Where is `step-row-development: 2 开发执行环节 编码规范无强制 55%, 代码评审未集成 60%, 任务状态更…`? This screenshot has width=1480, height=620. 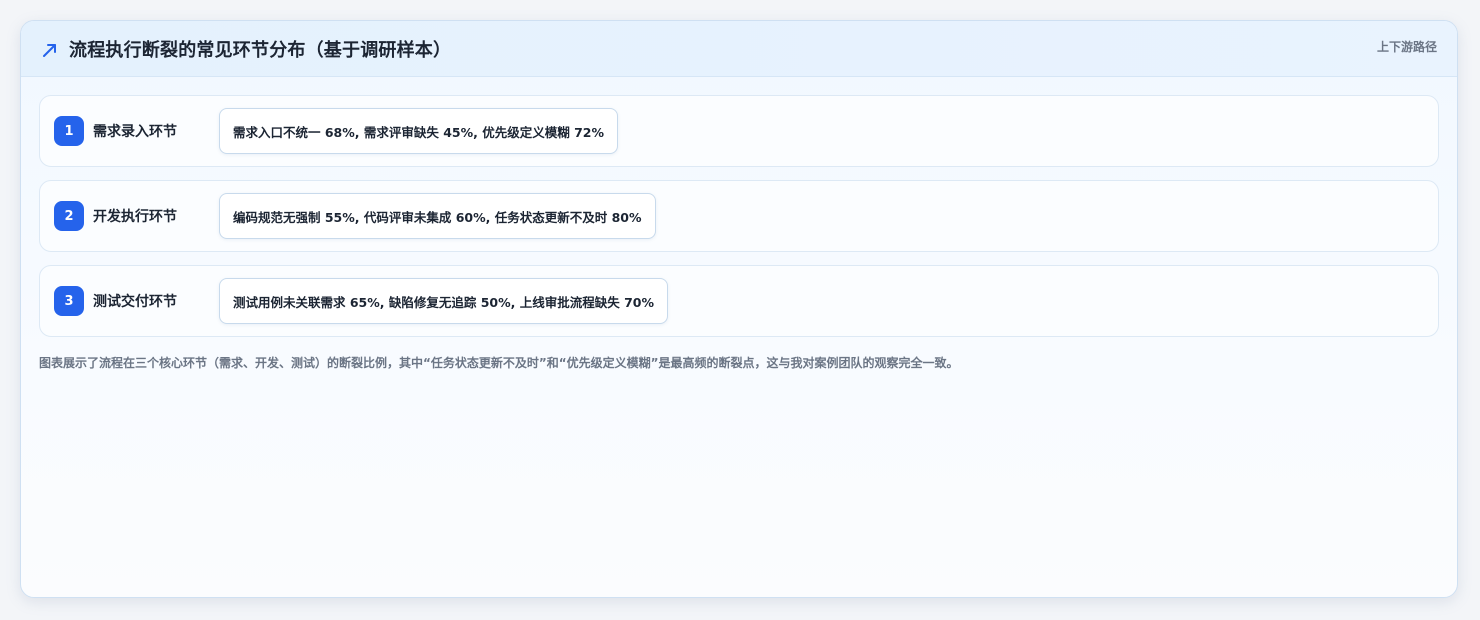 step-row-development: 2 开发执行环节 编码规范无强制 55%, 代码评审未集成 60%, 任务状态更… is located at coordinates (739, 216).